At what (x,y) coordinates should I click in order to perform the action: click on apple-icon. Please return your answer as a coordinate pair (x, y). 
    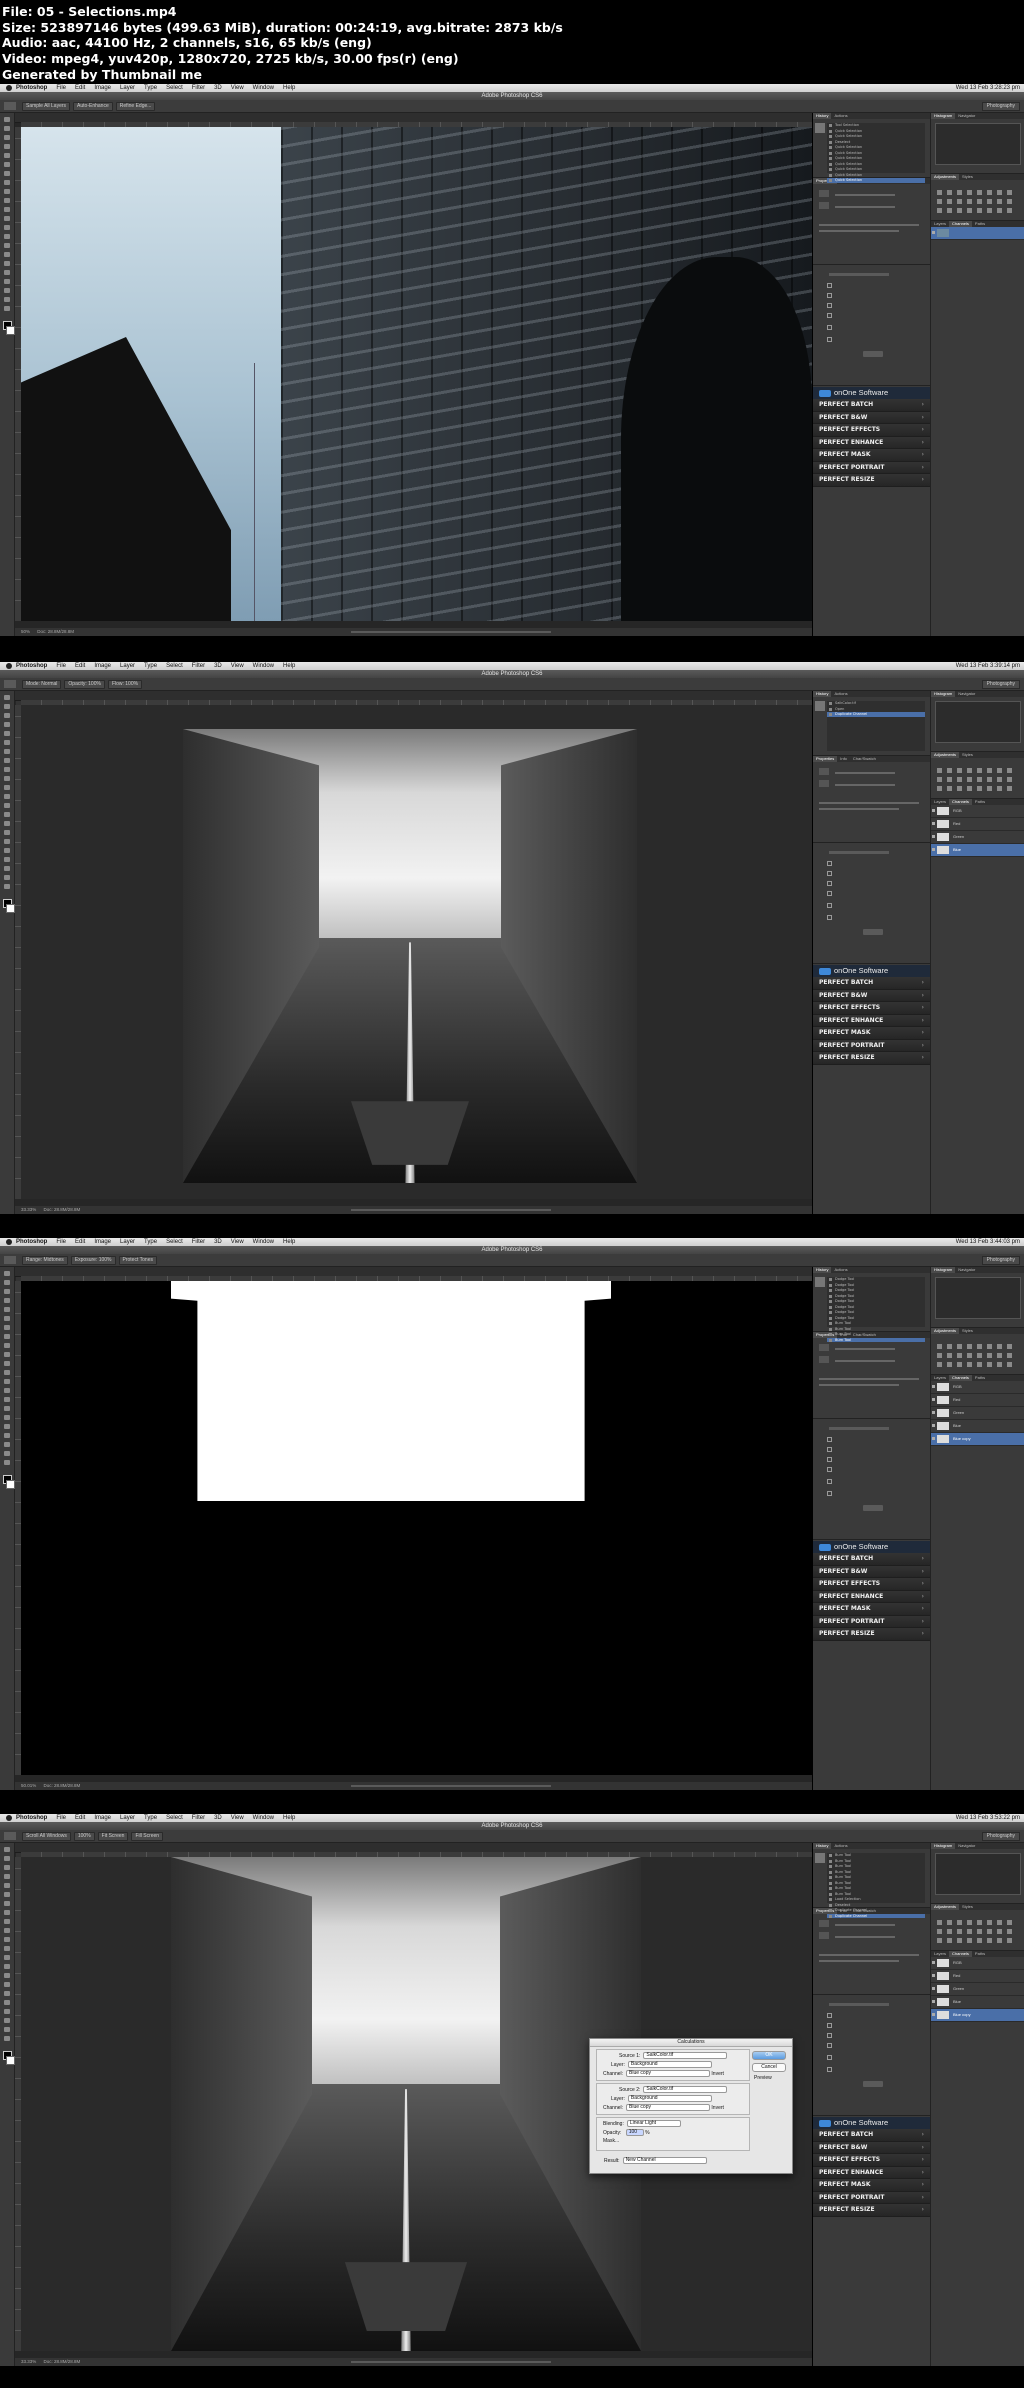
    Looking at the image, I should click on (9, 666).